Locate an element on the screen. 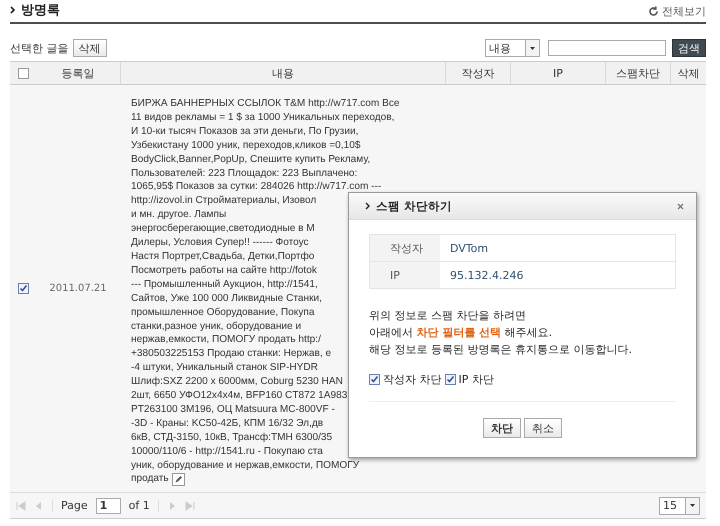 This screenshot has width=720, height=526. content-line: BodyClick,Banner,PopUp, Спешите купить Рекламу, is located at coordinates (250, 159).